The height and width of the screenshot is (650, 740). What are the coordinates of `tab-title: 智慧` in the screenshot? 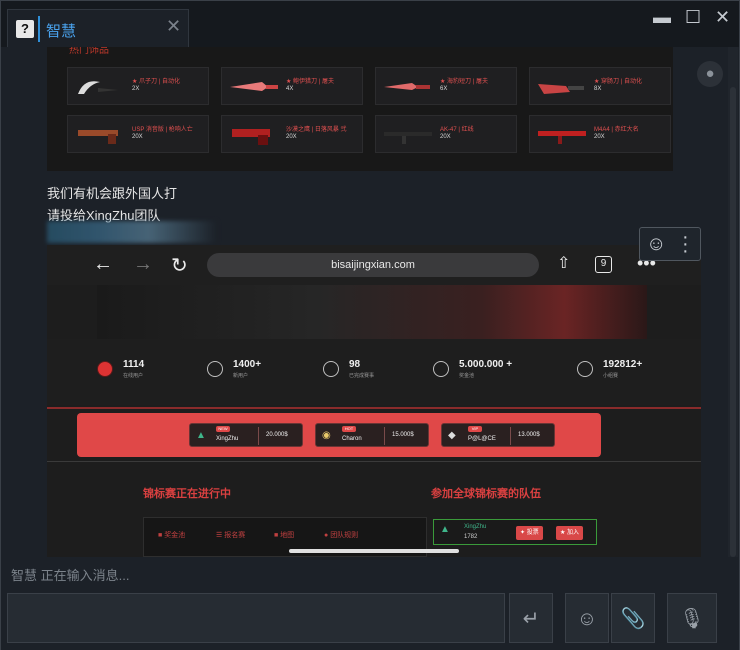 It's located at (61, 31).